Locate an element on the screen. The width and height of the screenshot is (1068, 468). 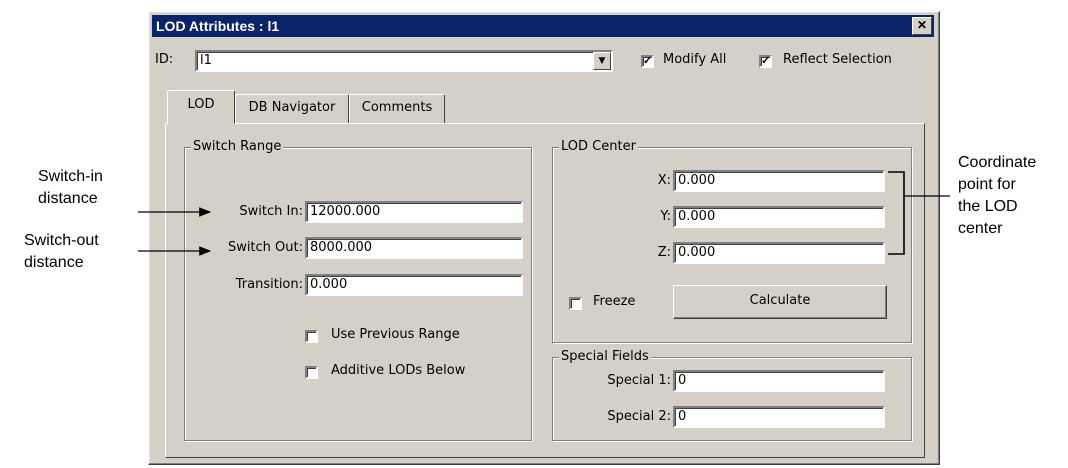
callout-lines is located at coordinates (544, 213).